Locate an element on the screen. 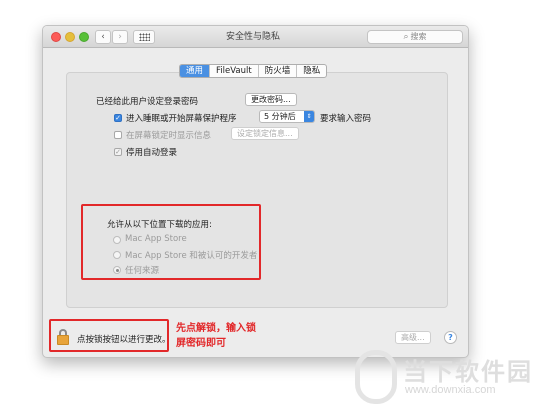  search-placeholder: 搜索 is located at coordinates (418, 36).